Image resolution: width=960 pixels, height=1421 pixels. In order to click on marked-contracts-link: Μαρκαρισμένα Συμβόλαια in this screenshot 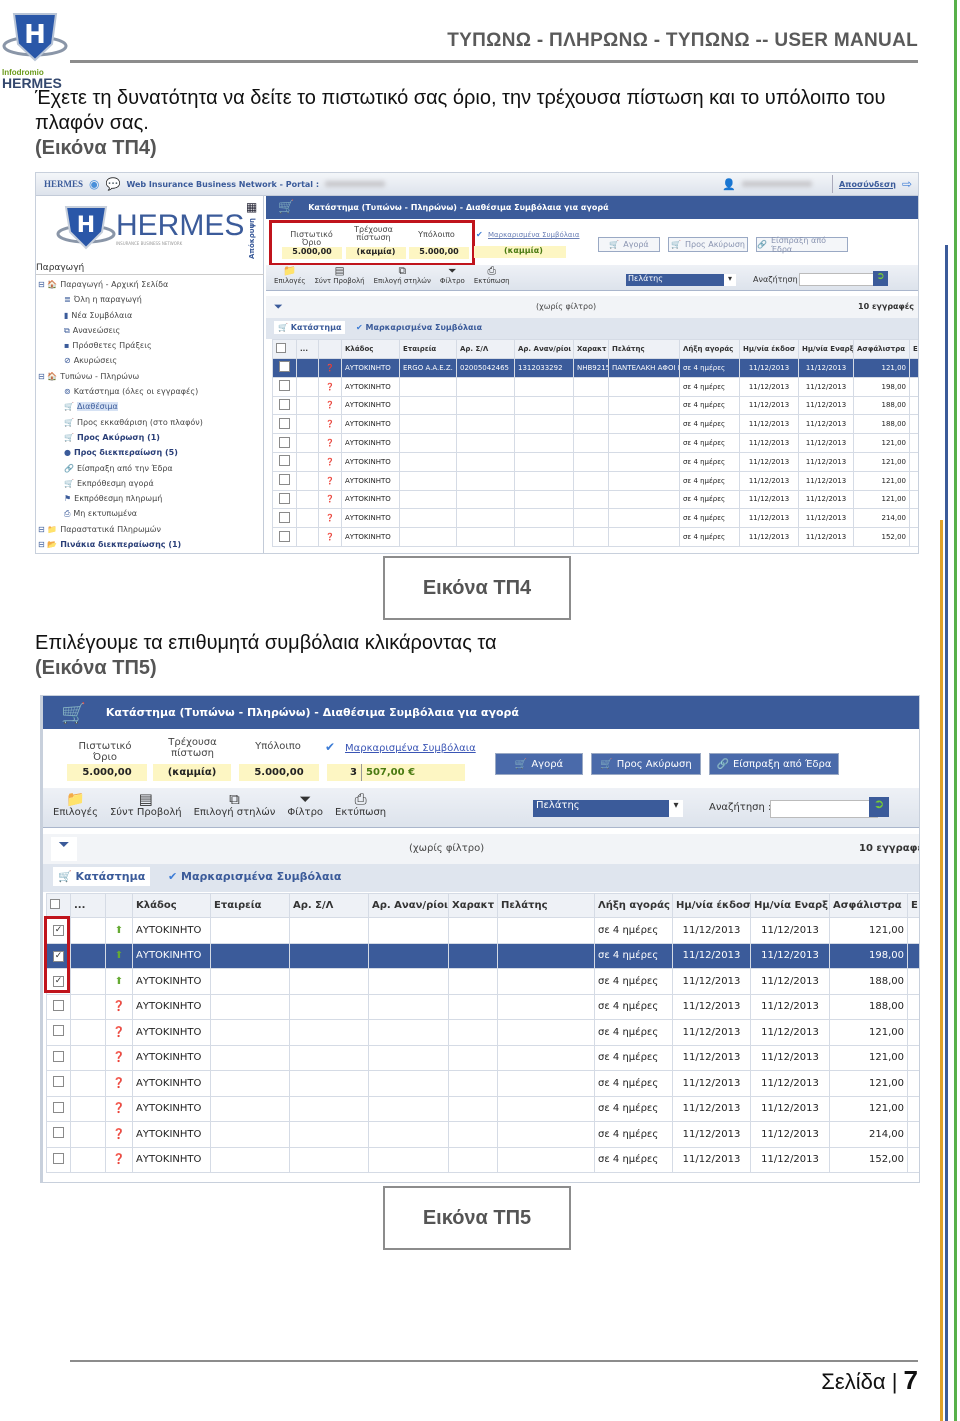, I will do `click(534, 235)`.